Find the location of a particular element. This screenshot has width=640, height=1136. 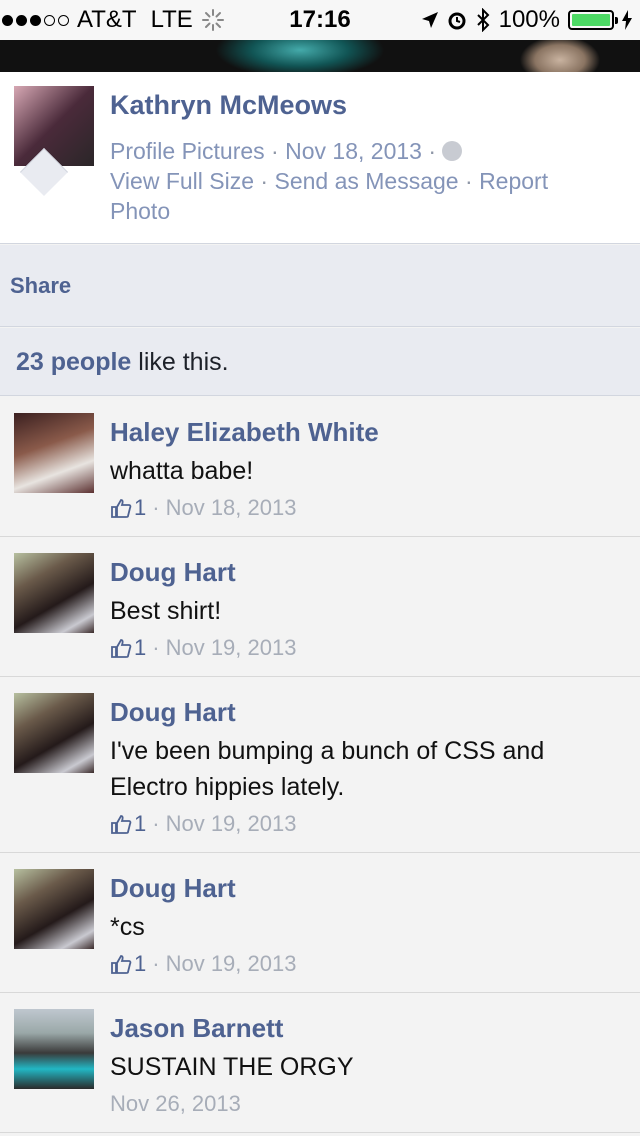

battery-icon is located at coordinates (593, 20).